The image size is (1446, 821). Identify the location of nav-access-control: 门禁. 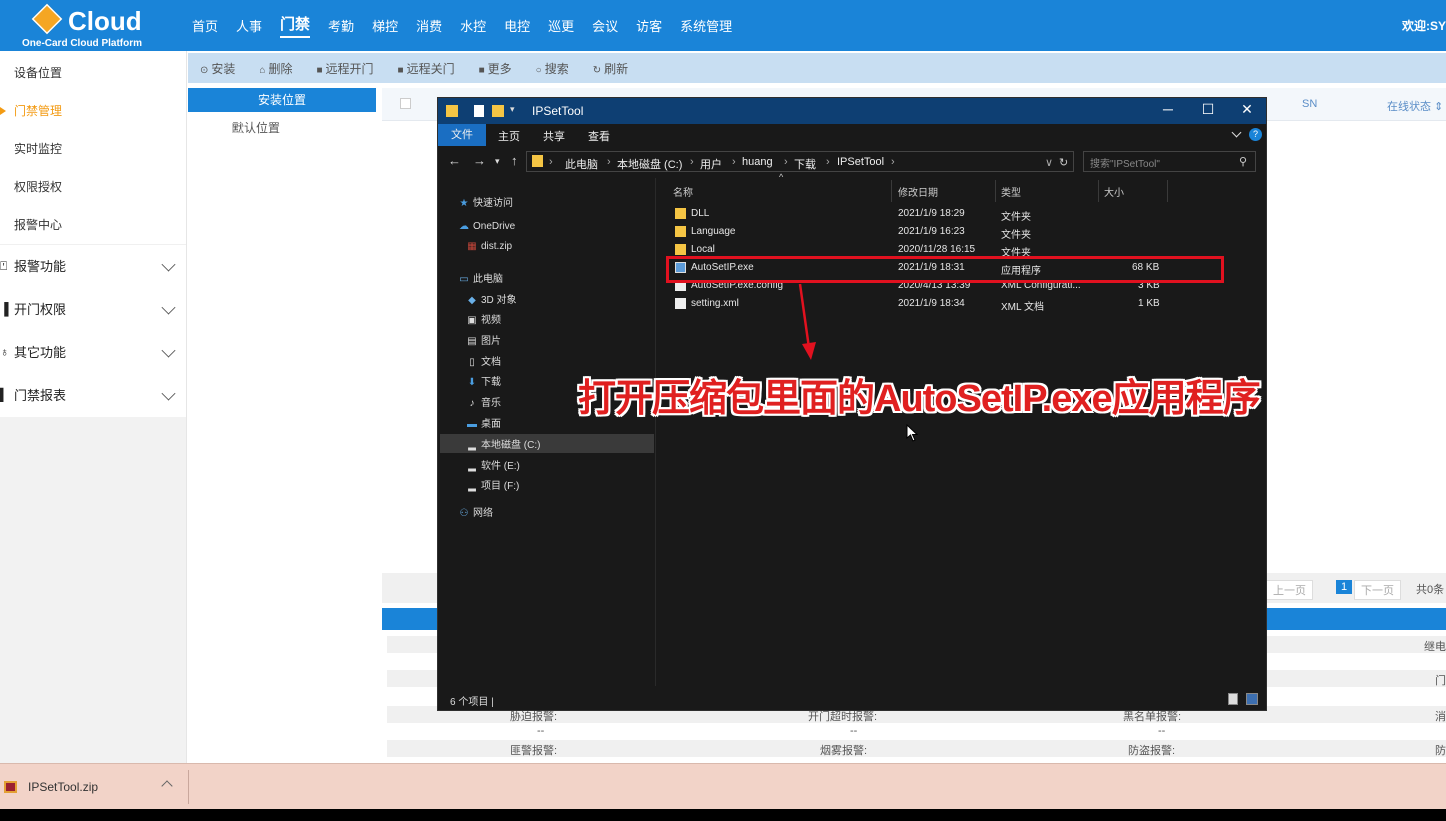
(295, 25).